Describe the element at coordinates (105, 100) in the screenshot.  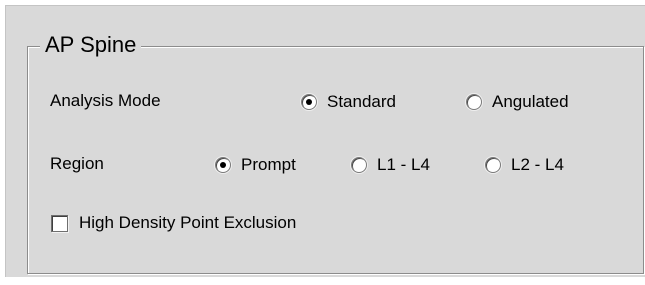
I see `analysis-mode-label: Analysis Mode` at that location.